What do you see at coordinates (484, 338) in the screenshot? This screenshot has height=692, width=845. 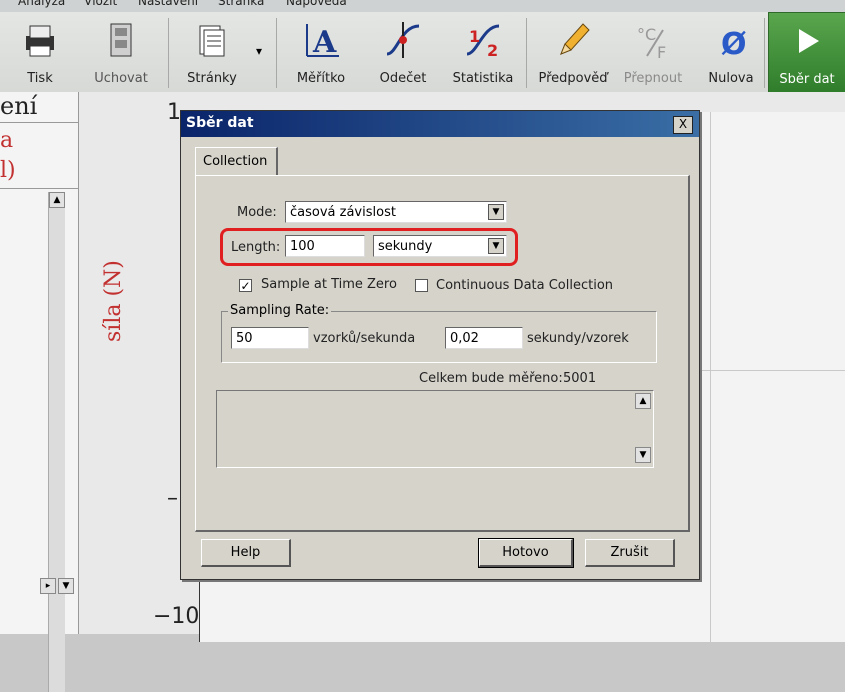 I see `interval-input: 0,02` at bounding box center [484, 338].